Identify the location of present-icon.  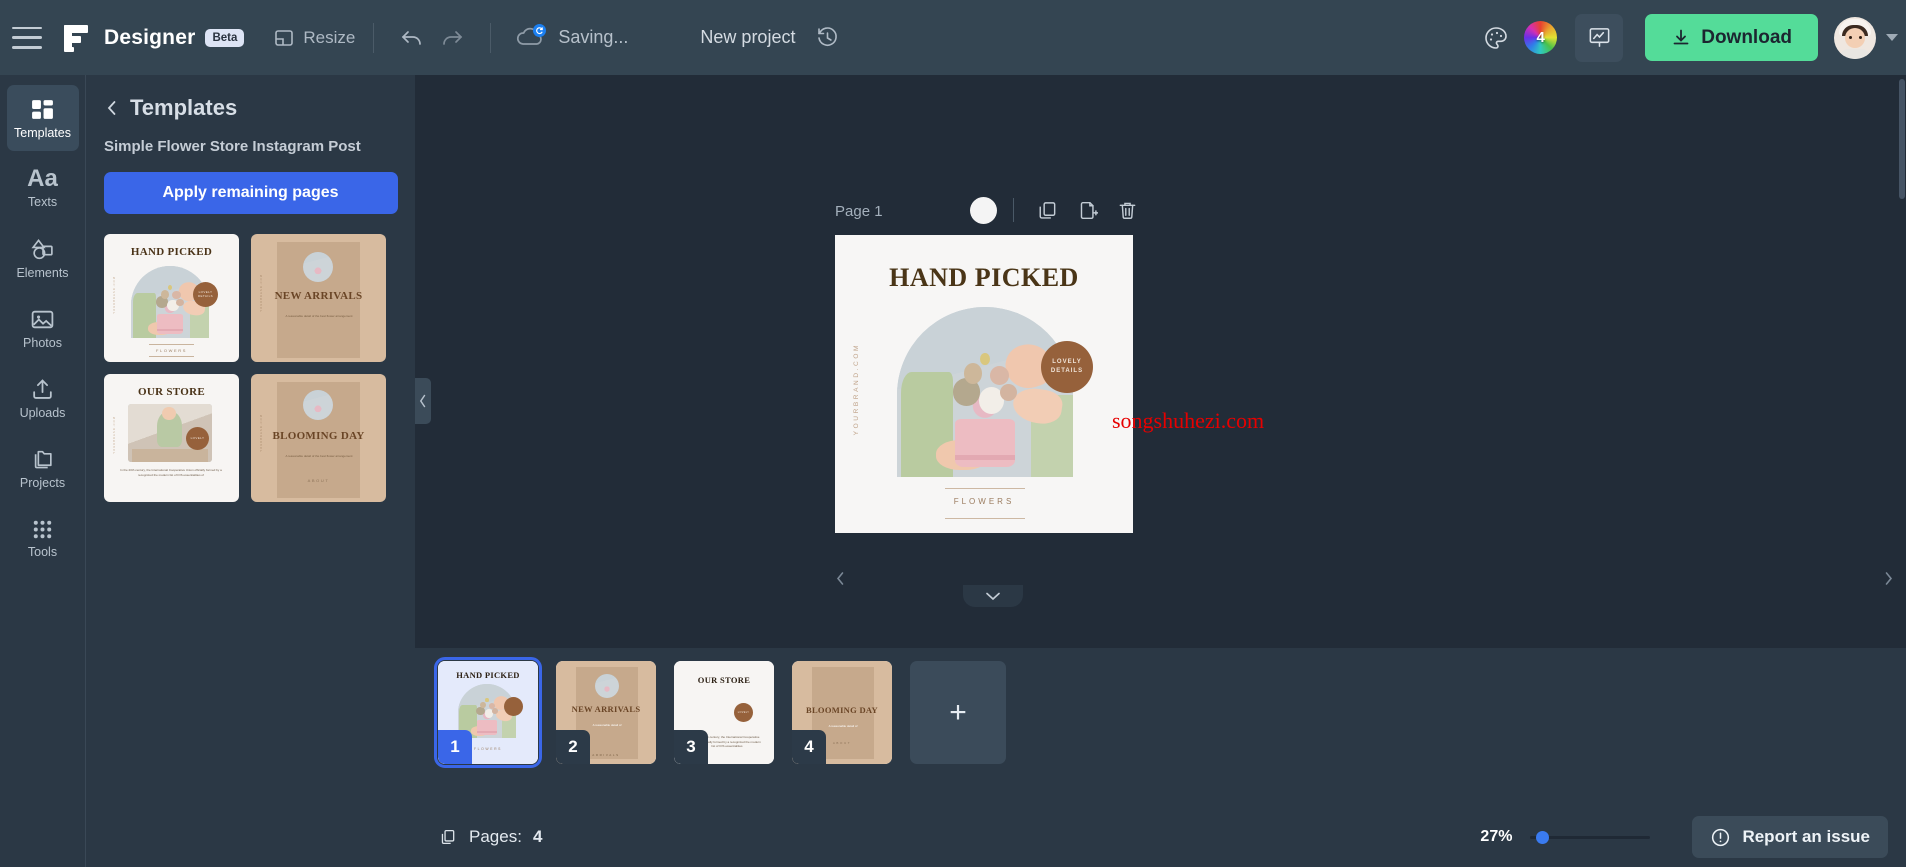
(1599, 37).